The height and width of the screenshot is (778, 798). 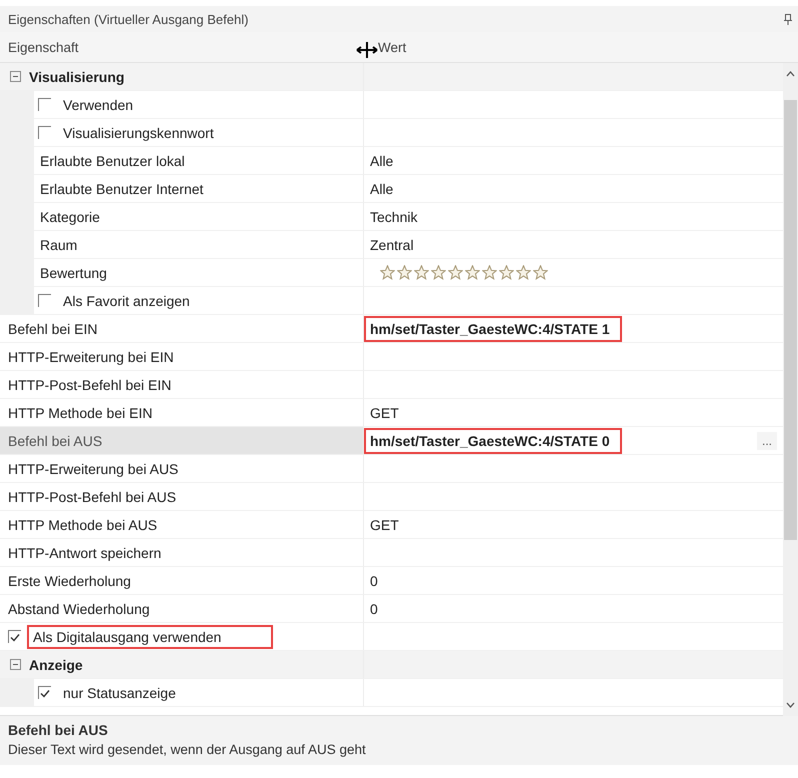 I want to click on property-label: Abstand Wiederholung, so click(x=79, y=608).